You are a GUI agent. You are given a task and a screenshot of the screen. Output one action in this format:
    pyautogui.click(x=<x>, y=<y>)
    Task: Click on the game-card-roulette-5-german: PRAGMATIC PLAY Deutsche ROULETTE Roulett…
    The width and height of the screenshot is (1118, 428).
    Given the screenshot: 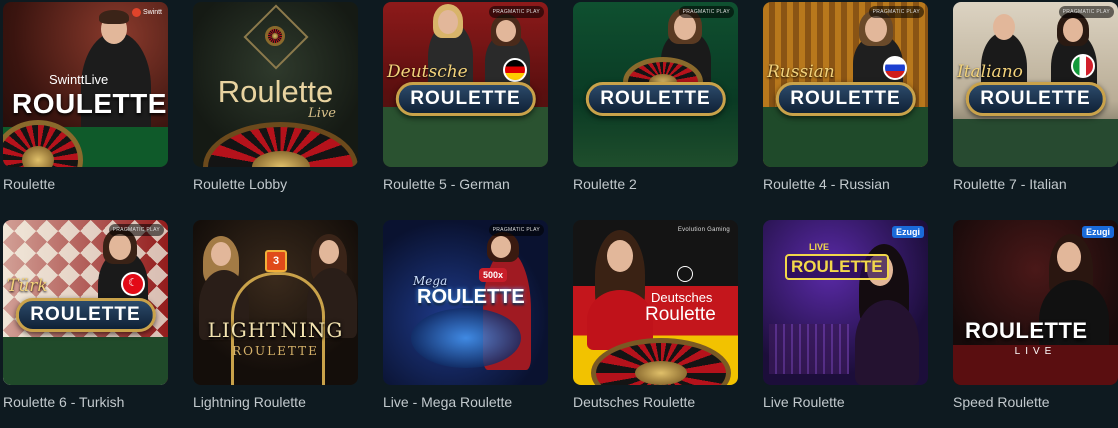 What is the action you would take?
    pyautogui.click(x=465, y=106)
    